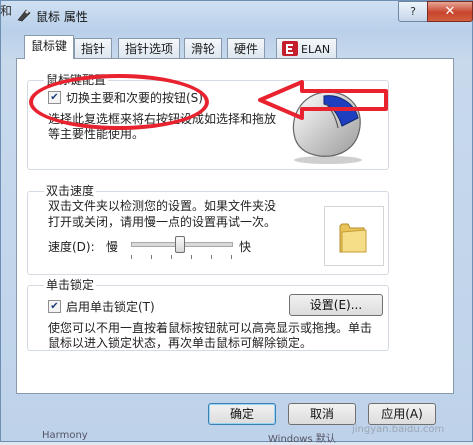 The height and width of the screenshot is (445, 473). What do you see at coordinates (398, 429) in the screenshot?
I see `watermark: jingyan.baidu.com` at bounding box center [398, 429].